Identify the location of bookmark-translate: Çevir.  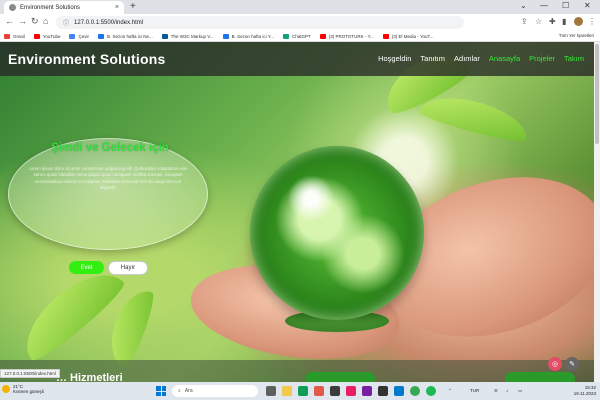
(79, 36).